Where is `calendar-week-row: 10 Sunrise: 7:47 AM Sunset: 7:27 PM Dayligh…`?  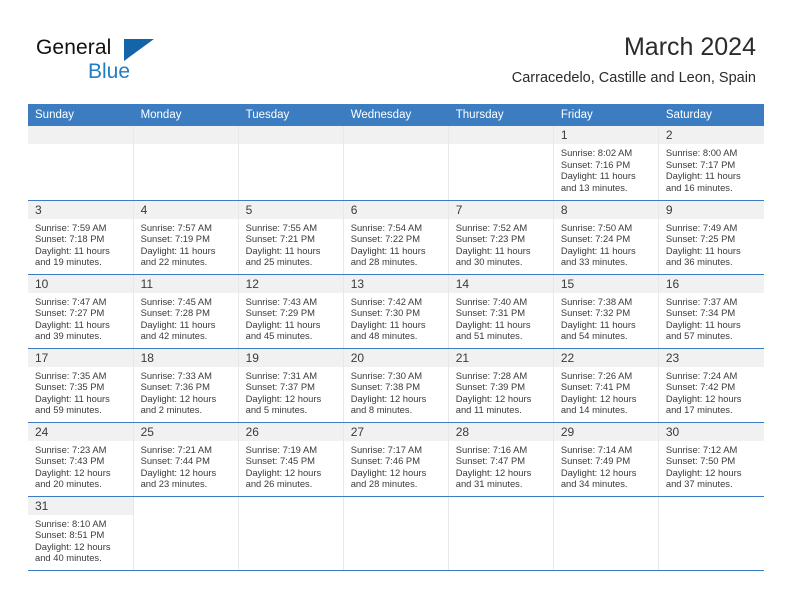
calendar-week-row: 10 Sunrise: 7:47 AM Sunset: 7:27 PM Dayligh… is located at coordinates (396, 311).